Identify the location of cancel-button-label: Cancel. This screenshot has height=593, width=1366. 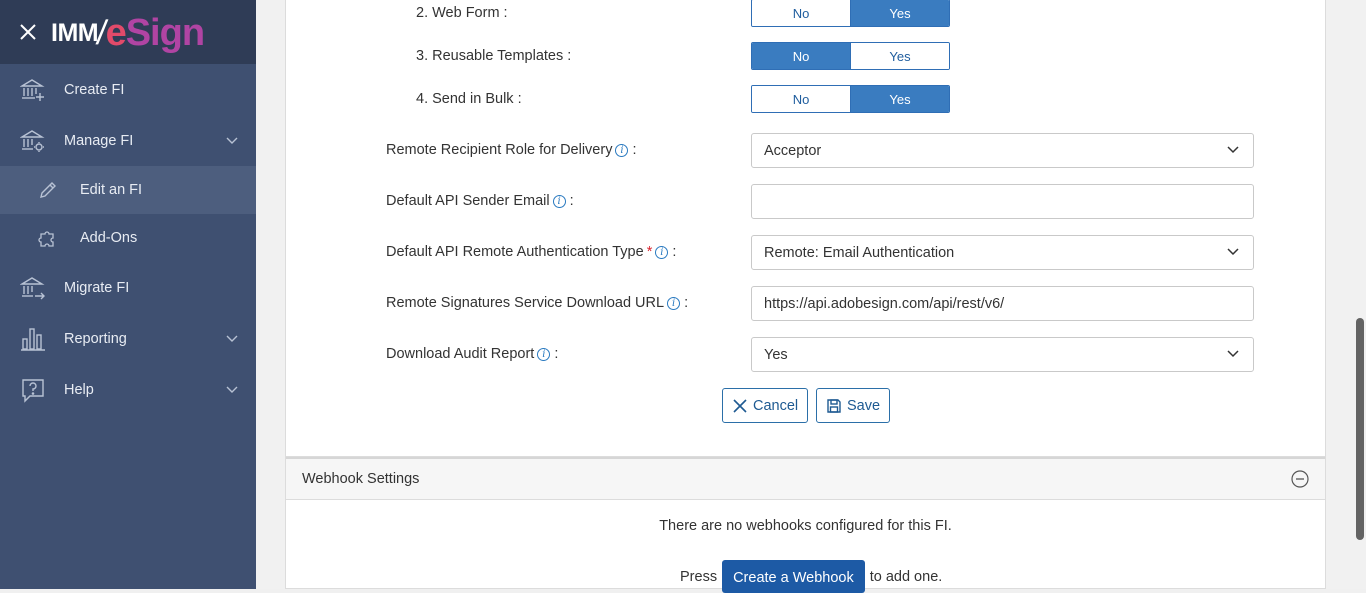
(776, 405).